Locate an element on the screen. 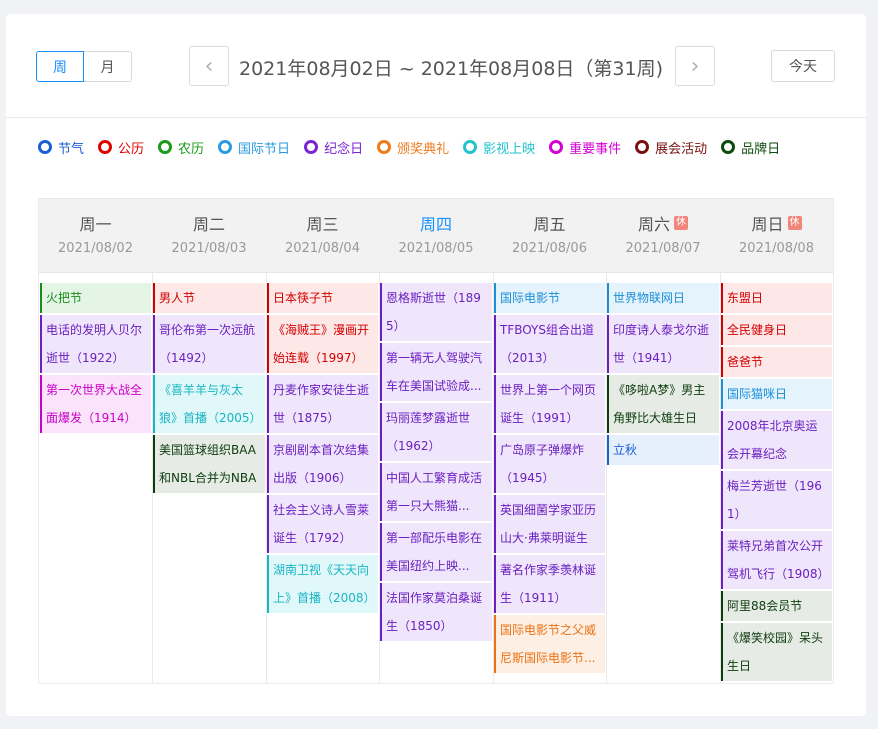  legend-item: 颁奖典礼 is located at coordinates (413, 147).